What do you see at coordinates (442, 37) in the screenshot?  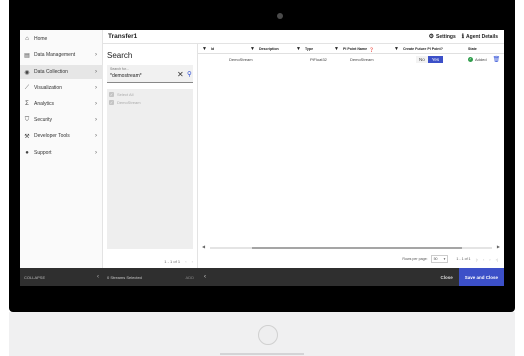 I see `settings-button: ⚙ Settings` at bounding box center [442, 37].